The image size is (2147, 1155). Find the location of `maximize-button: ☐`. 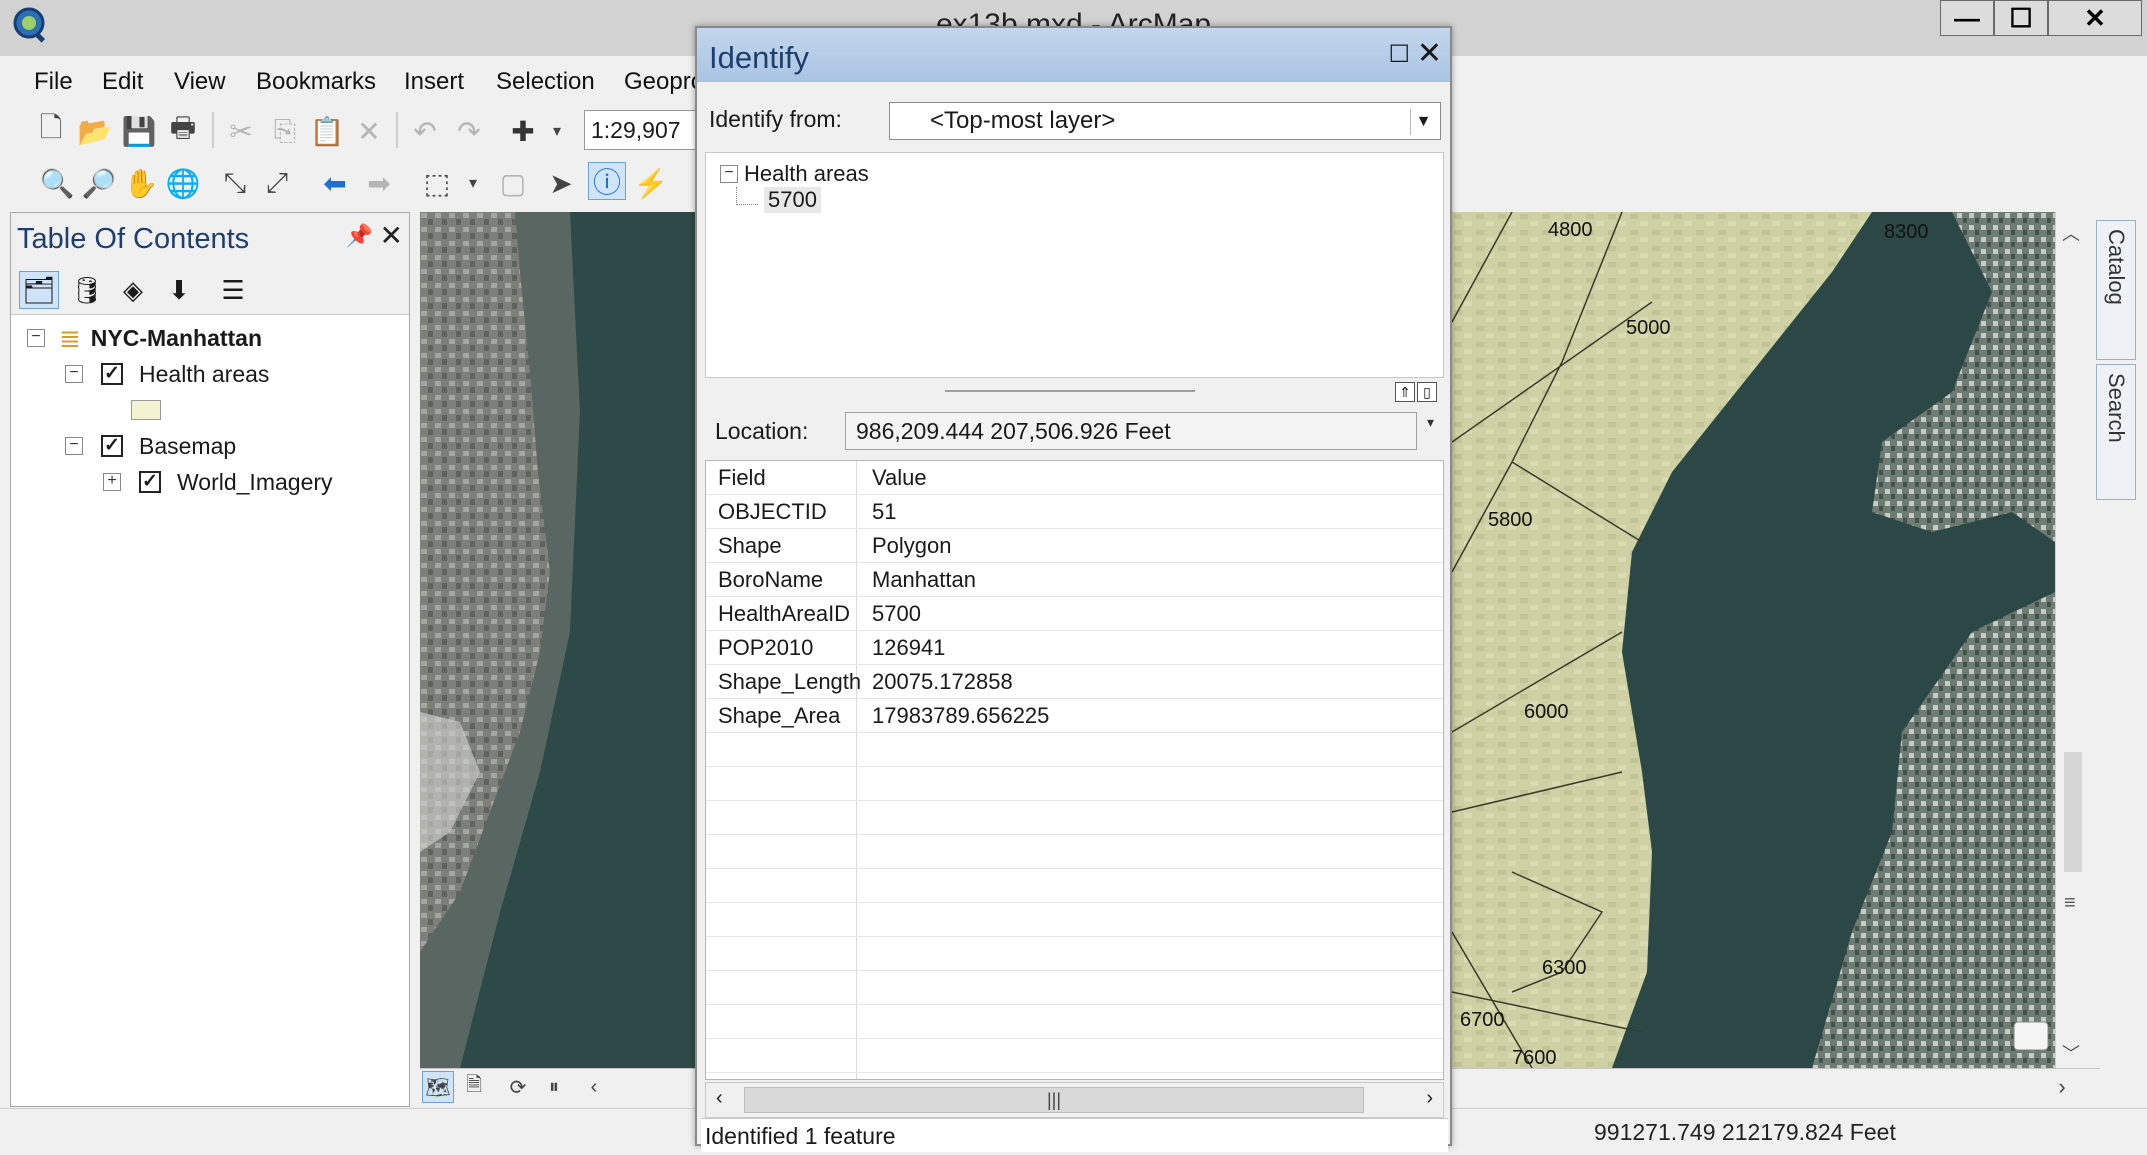

maximize-button: ☐ is located at coordinates (2021, 18).